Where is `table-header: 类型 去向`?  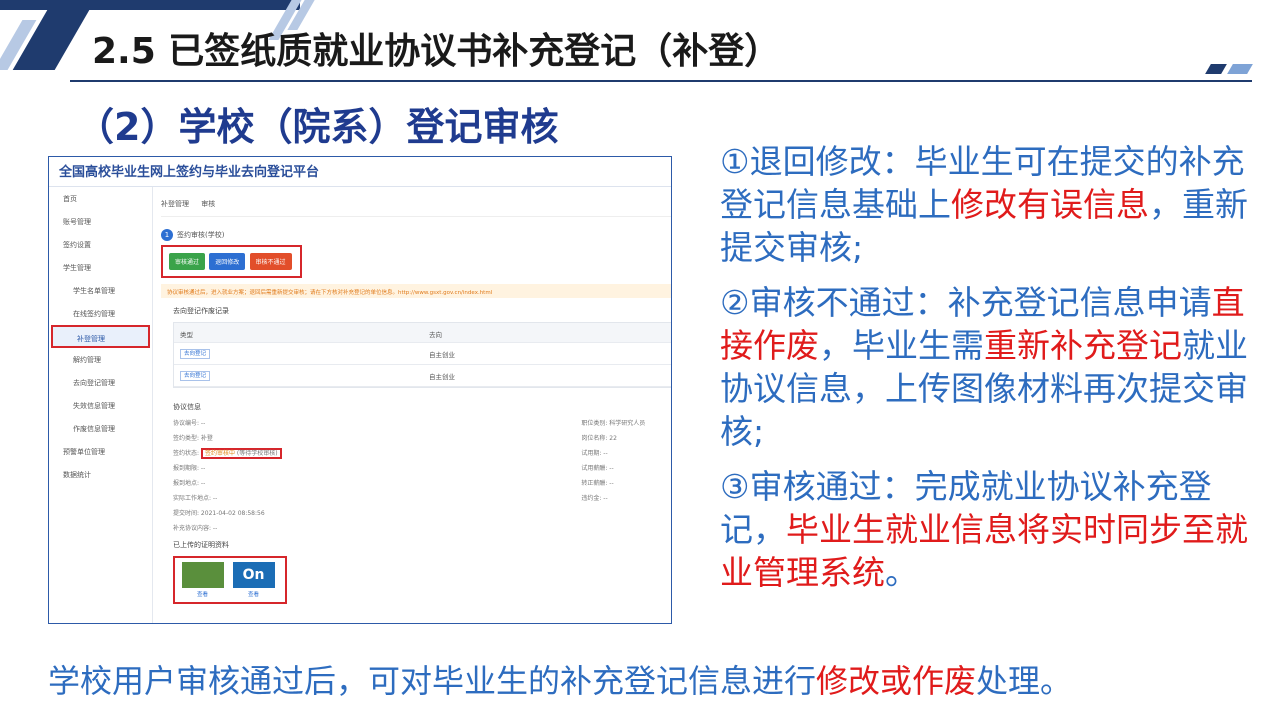 table-header: 类型 去向 is located at coordinates (422, 333).